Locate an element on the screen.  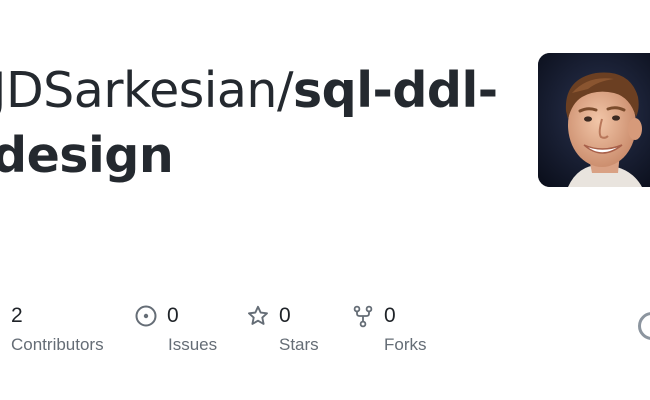
issues-label: Issues is located at coordinates (193, 344).